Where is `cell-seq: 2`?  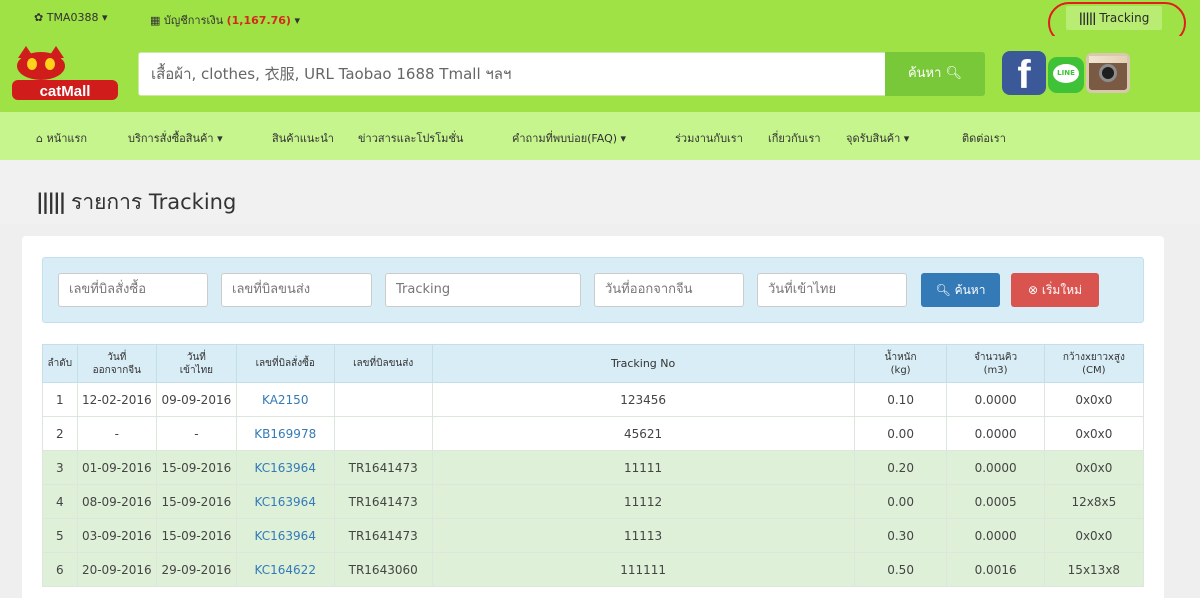
cell-seq: 2 is located at coordinates (60, 433).